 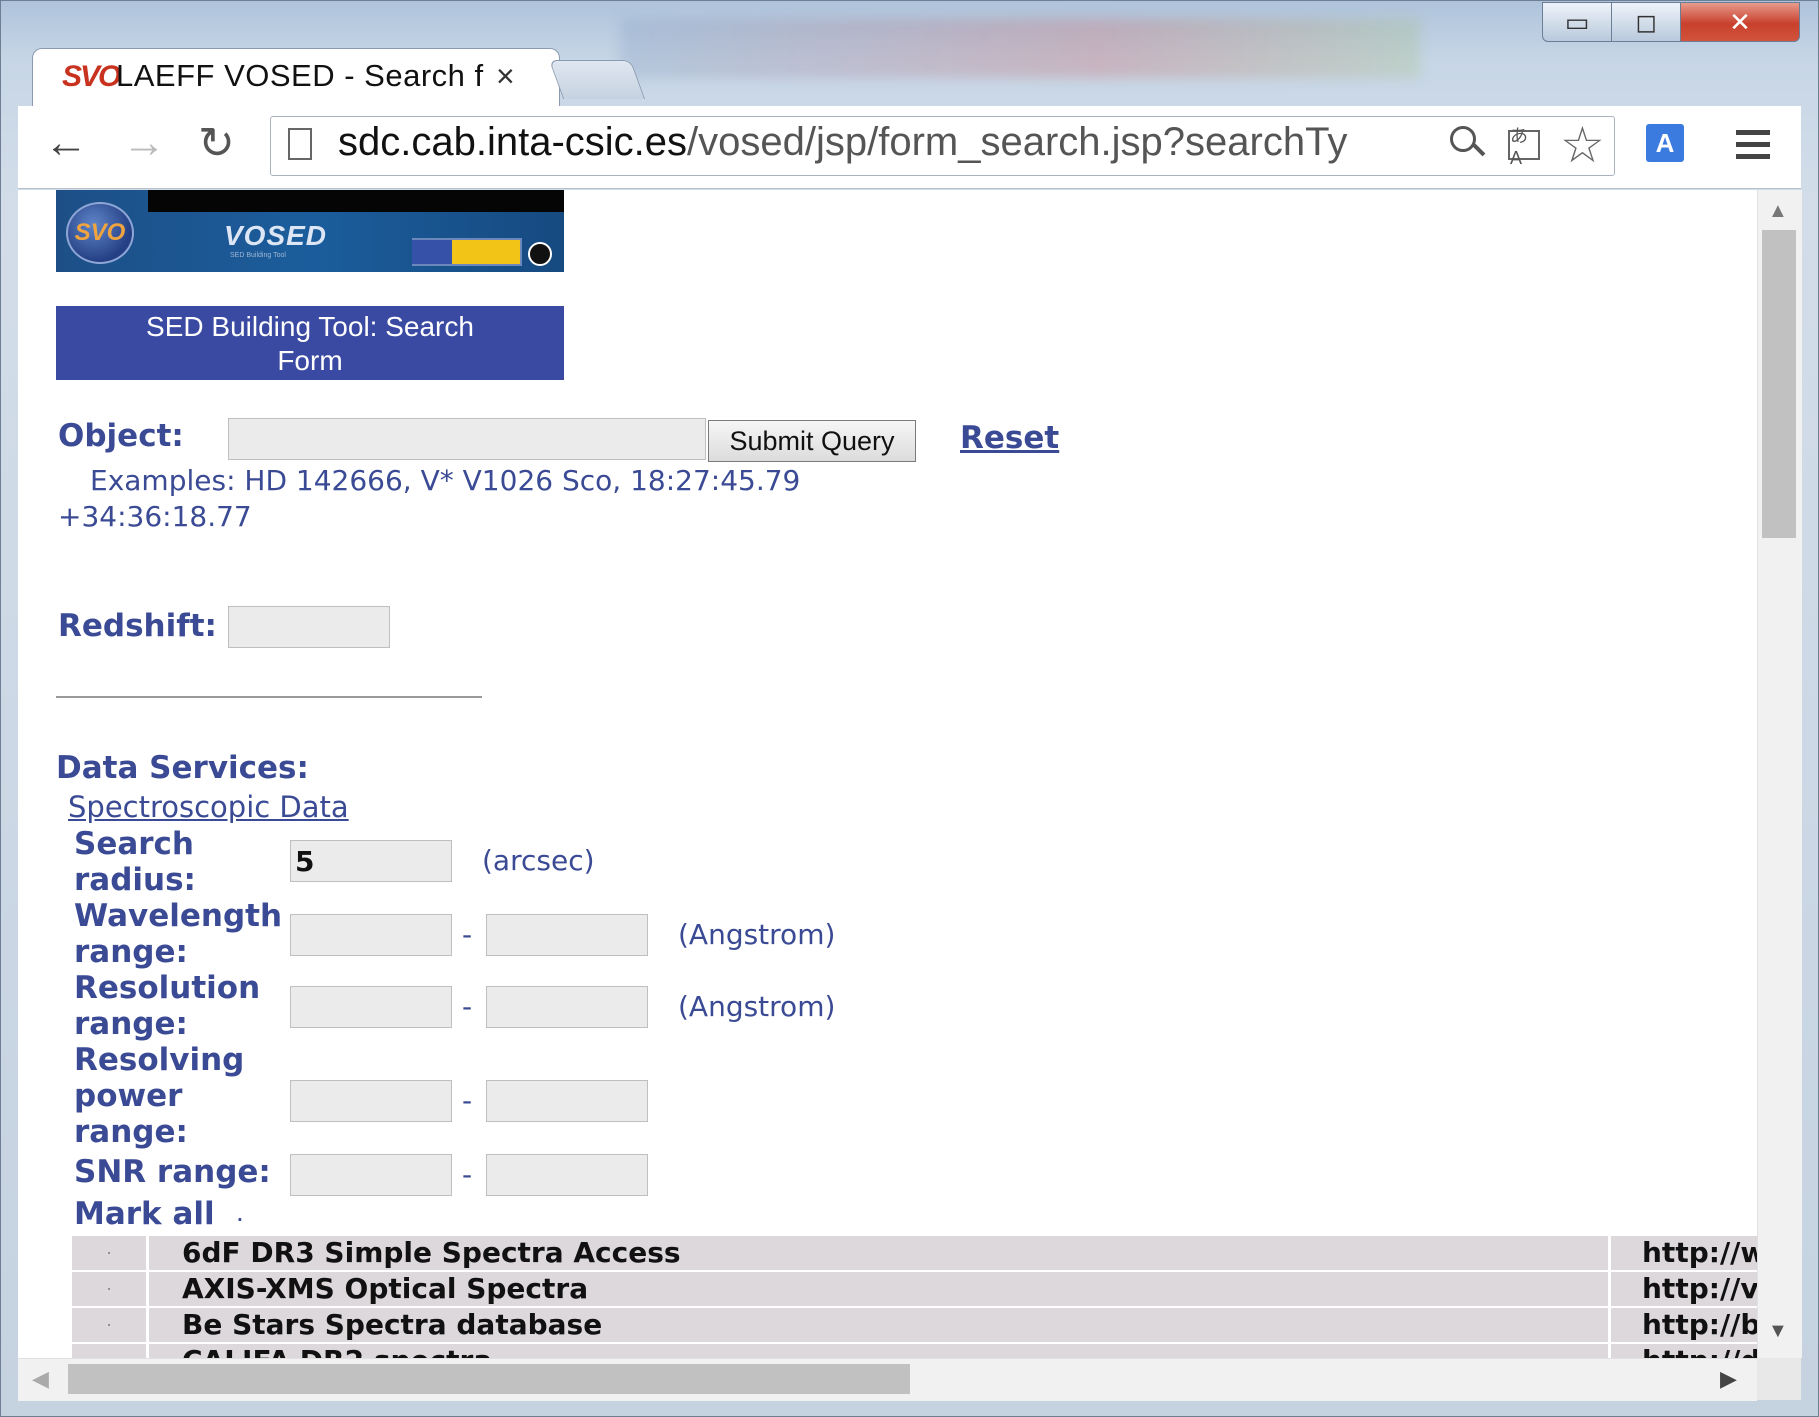 I want to click on reload-icon: ↻, so click(x=216, y=143).